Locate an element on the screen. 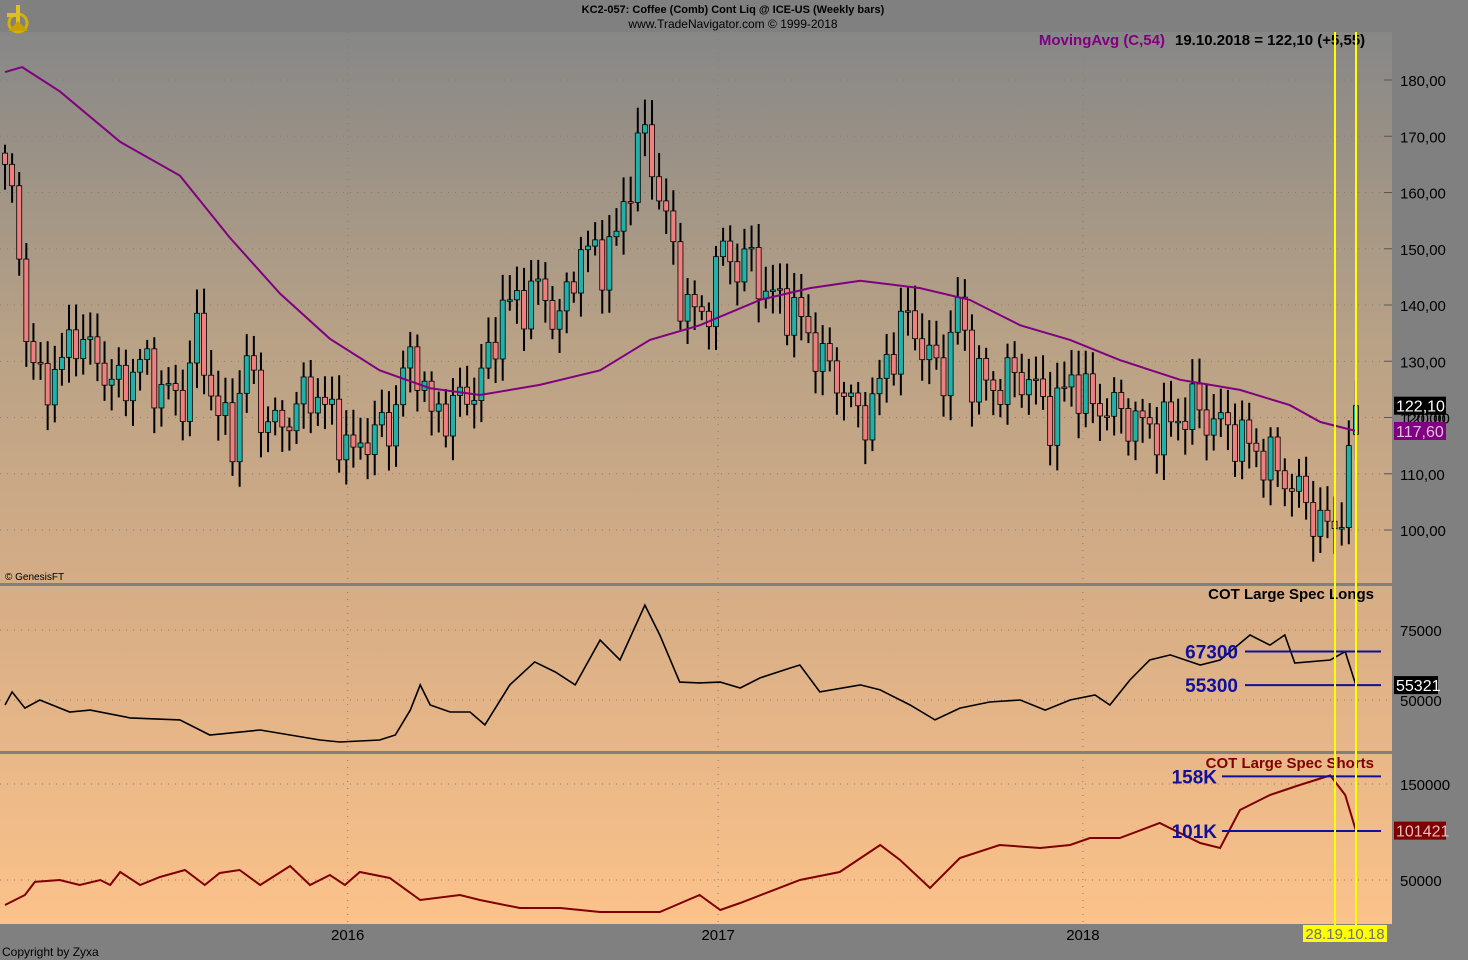  longs-tick-label: 50000 is located at coordinates (1421, 701).